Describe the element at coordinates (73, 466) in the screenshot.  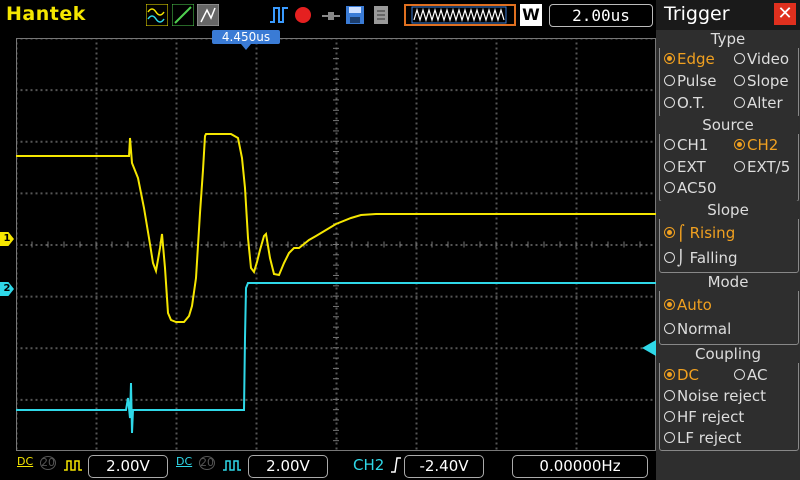
I see `ch1-probe-icon` at that location.